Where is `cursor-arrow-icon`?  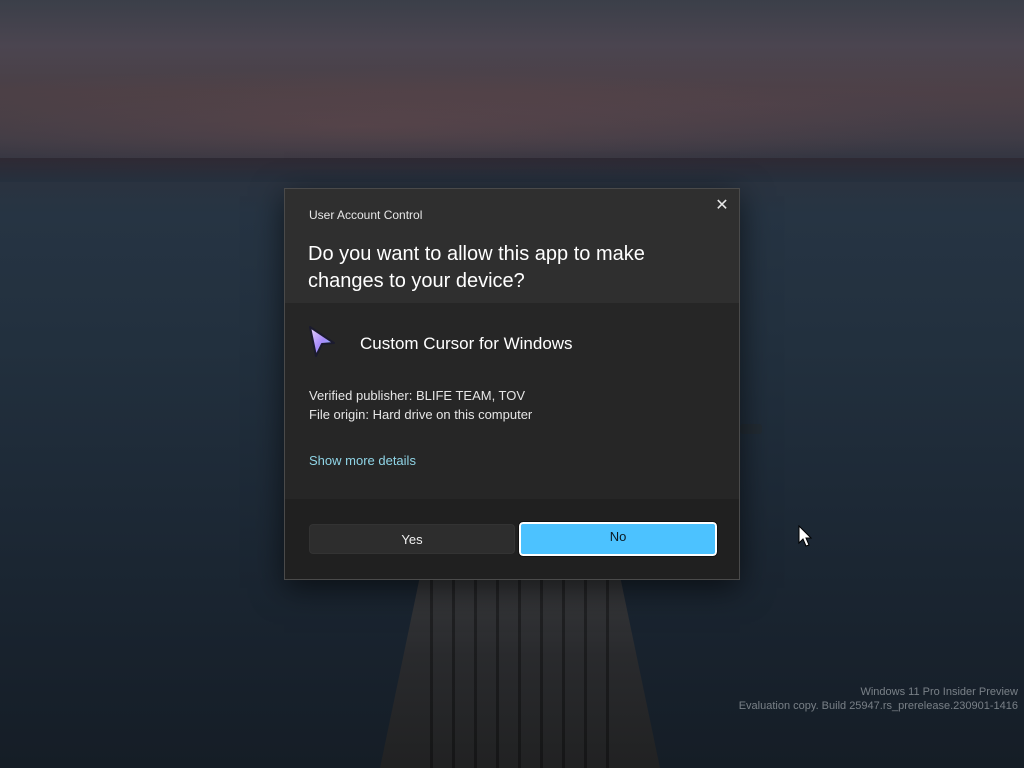
cursor-arrow-icon is located at coordinates (322, 341).